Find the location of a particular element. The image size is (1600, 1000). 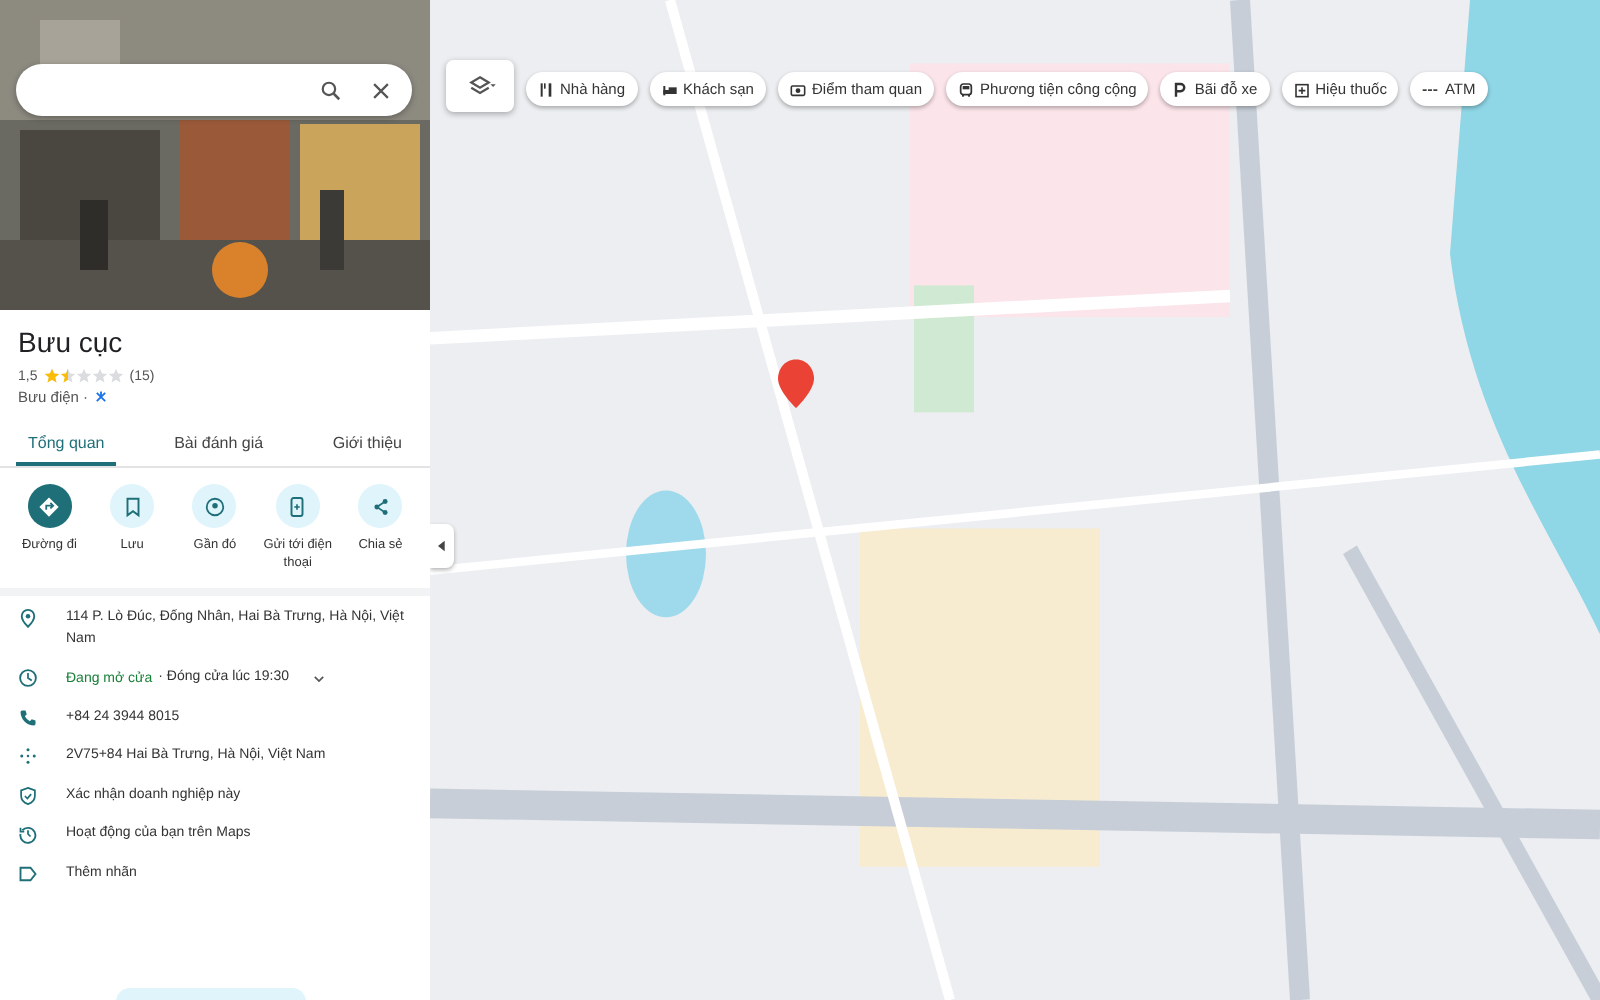

dots-grid-icon is located at coordinates (28, 756).